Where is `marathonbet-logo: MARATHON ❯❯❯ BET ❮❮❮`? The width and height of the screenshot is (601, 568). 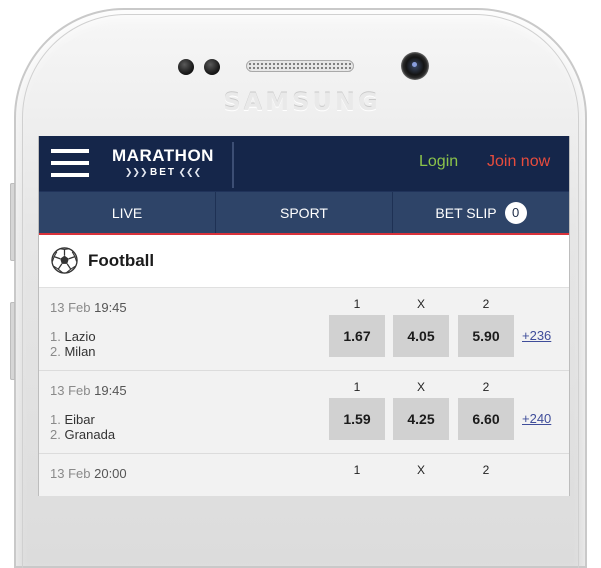
marathonbet-logo: MARATHON ❯❯❯ BET ❮❮❮ is located at coordinates (163, 163).